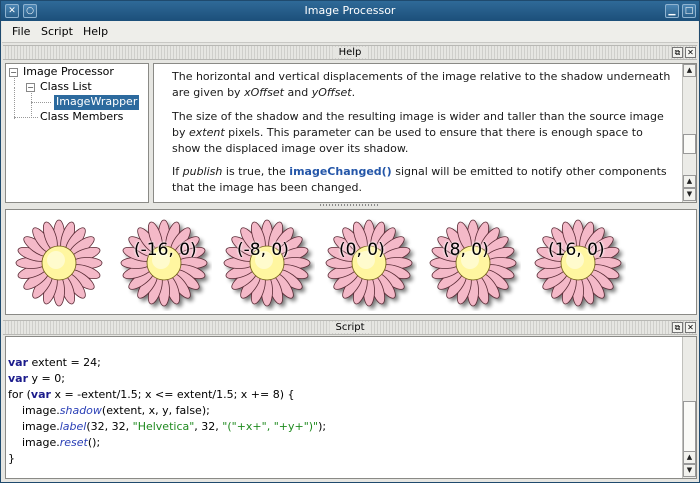 The image size is (700, 483). Describe the element at coordinates (690, 327) in the screenshot. I see `script-close-icon: ✕` at that location.